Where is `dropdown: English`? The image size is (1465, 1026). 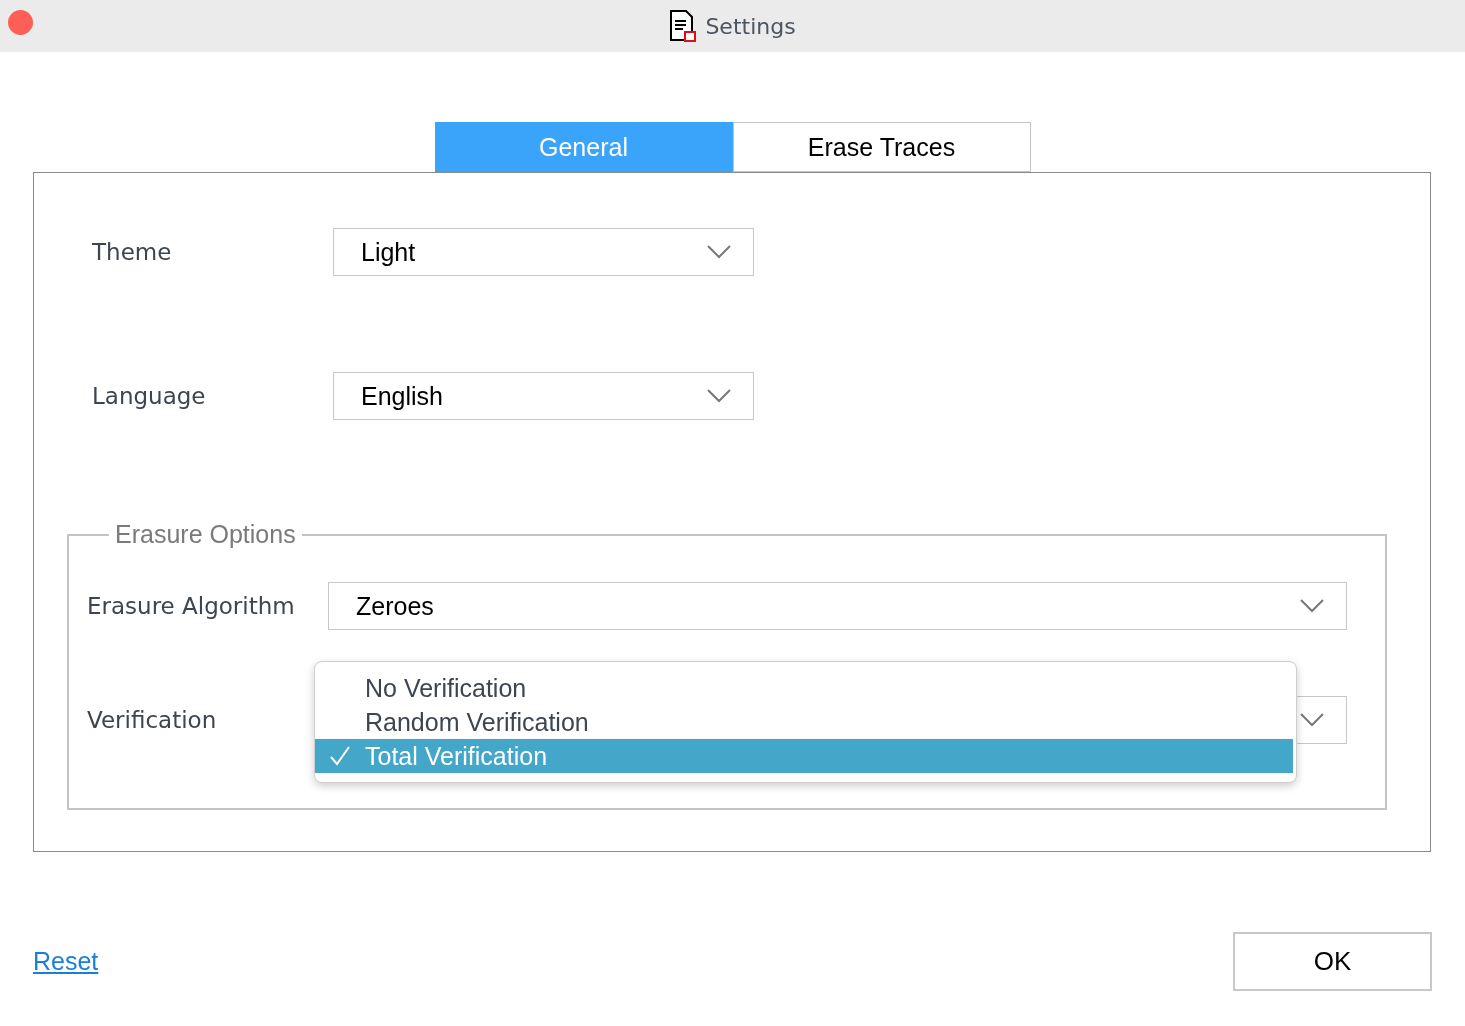
dropdown: English is located at coordinates (543, 396).